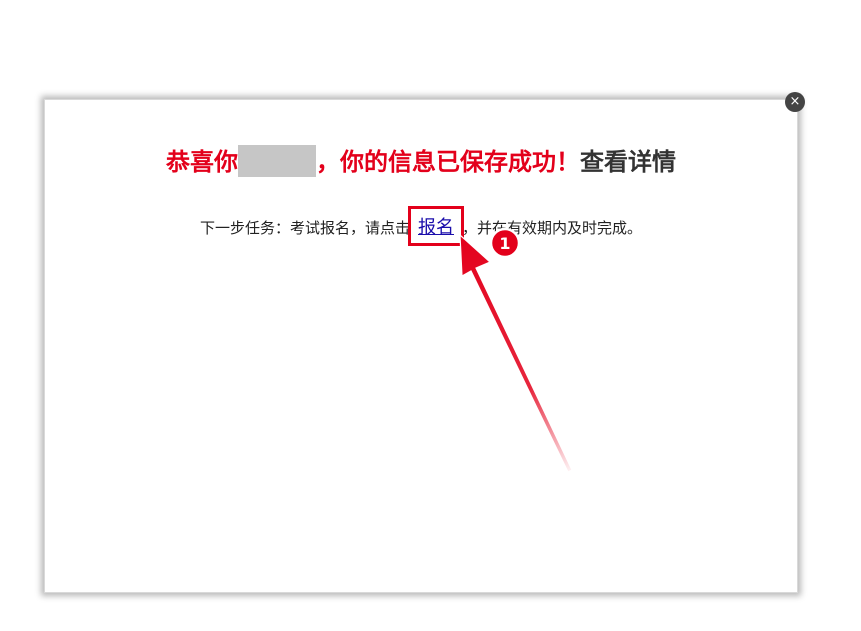 The height and width of the screenshot is (631, 861). I want to click on dialog-headline: 恭喜你 ，你的信息已保存成功！查看详情, so click(421, 159).